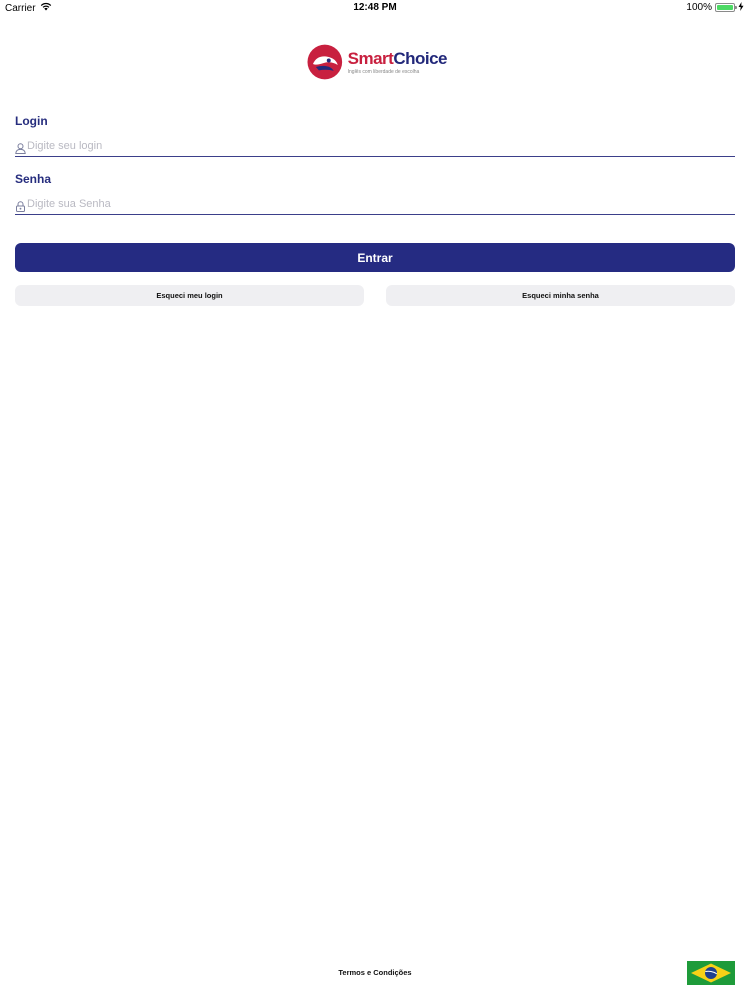  I want to click on forgot-password-button: Esqueci minha senha, so click(560, 295).